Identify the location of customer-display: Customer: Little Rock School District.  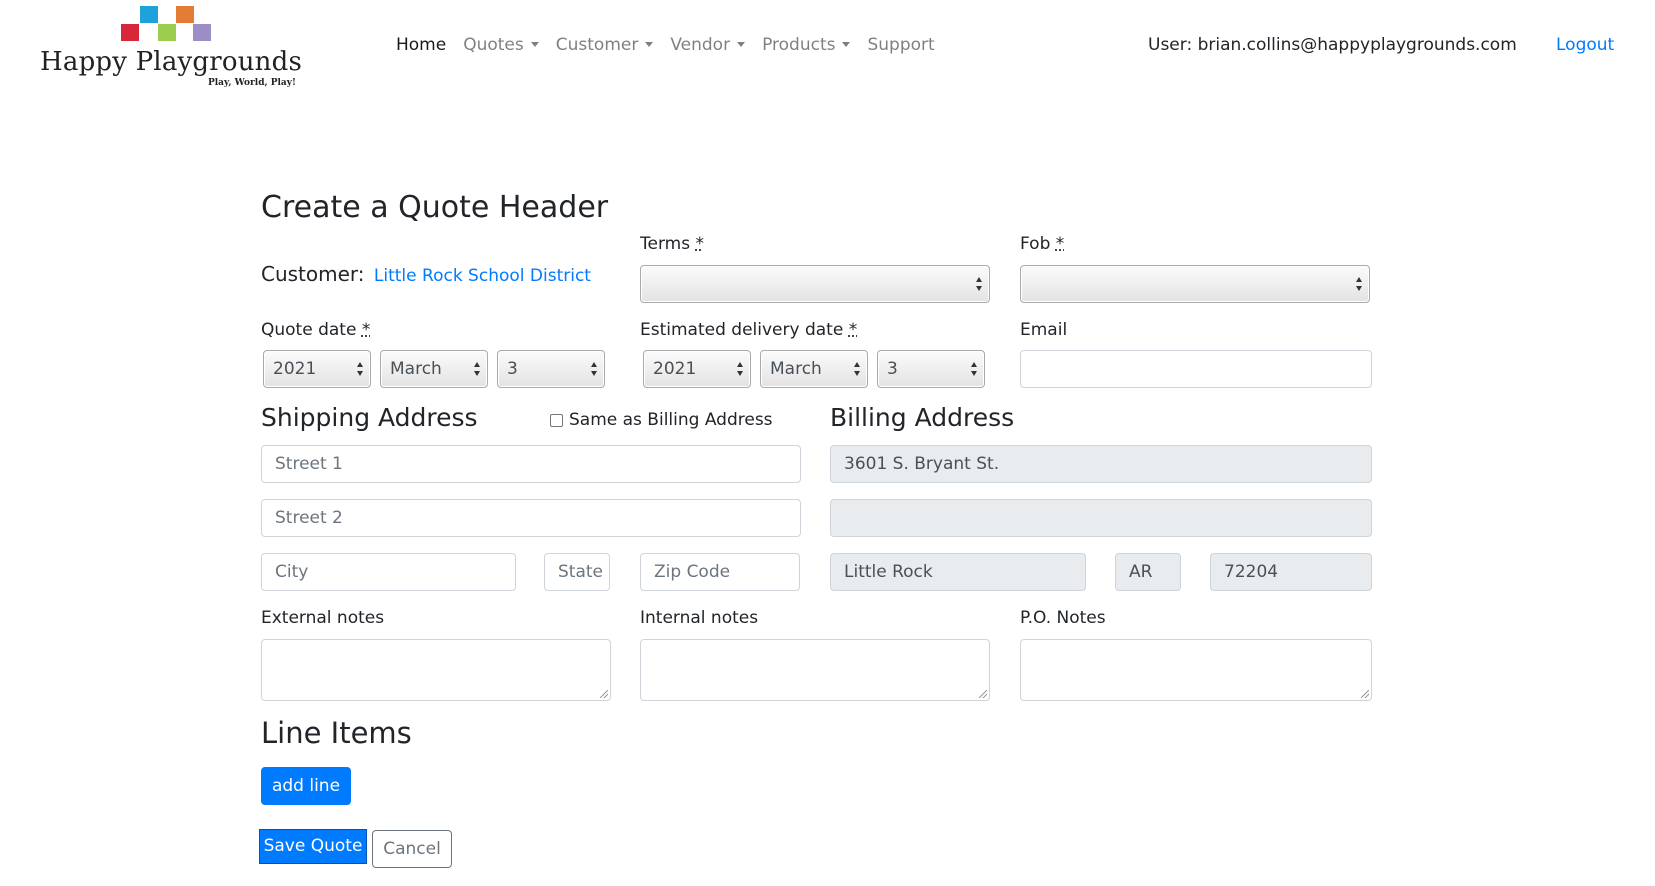
(426, 274).